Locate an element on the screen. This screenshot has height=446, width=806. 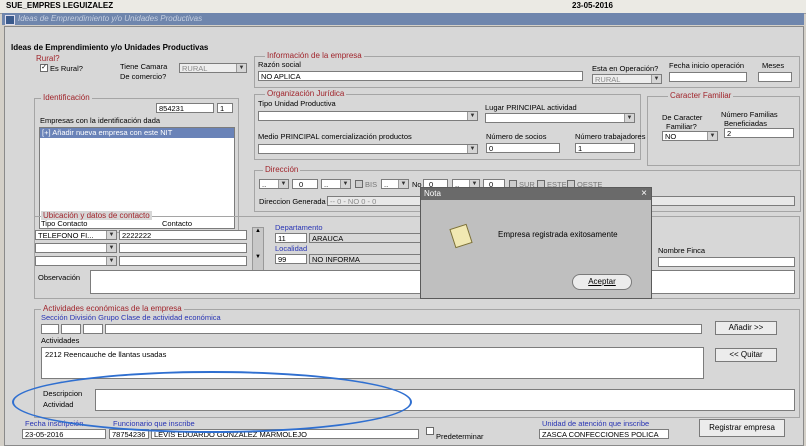
observacion-label: Observación is located at coordinates (59, 277).